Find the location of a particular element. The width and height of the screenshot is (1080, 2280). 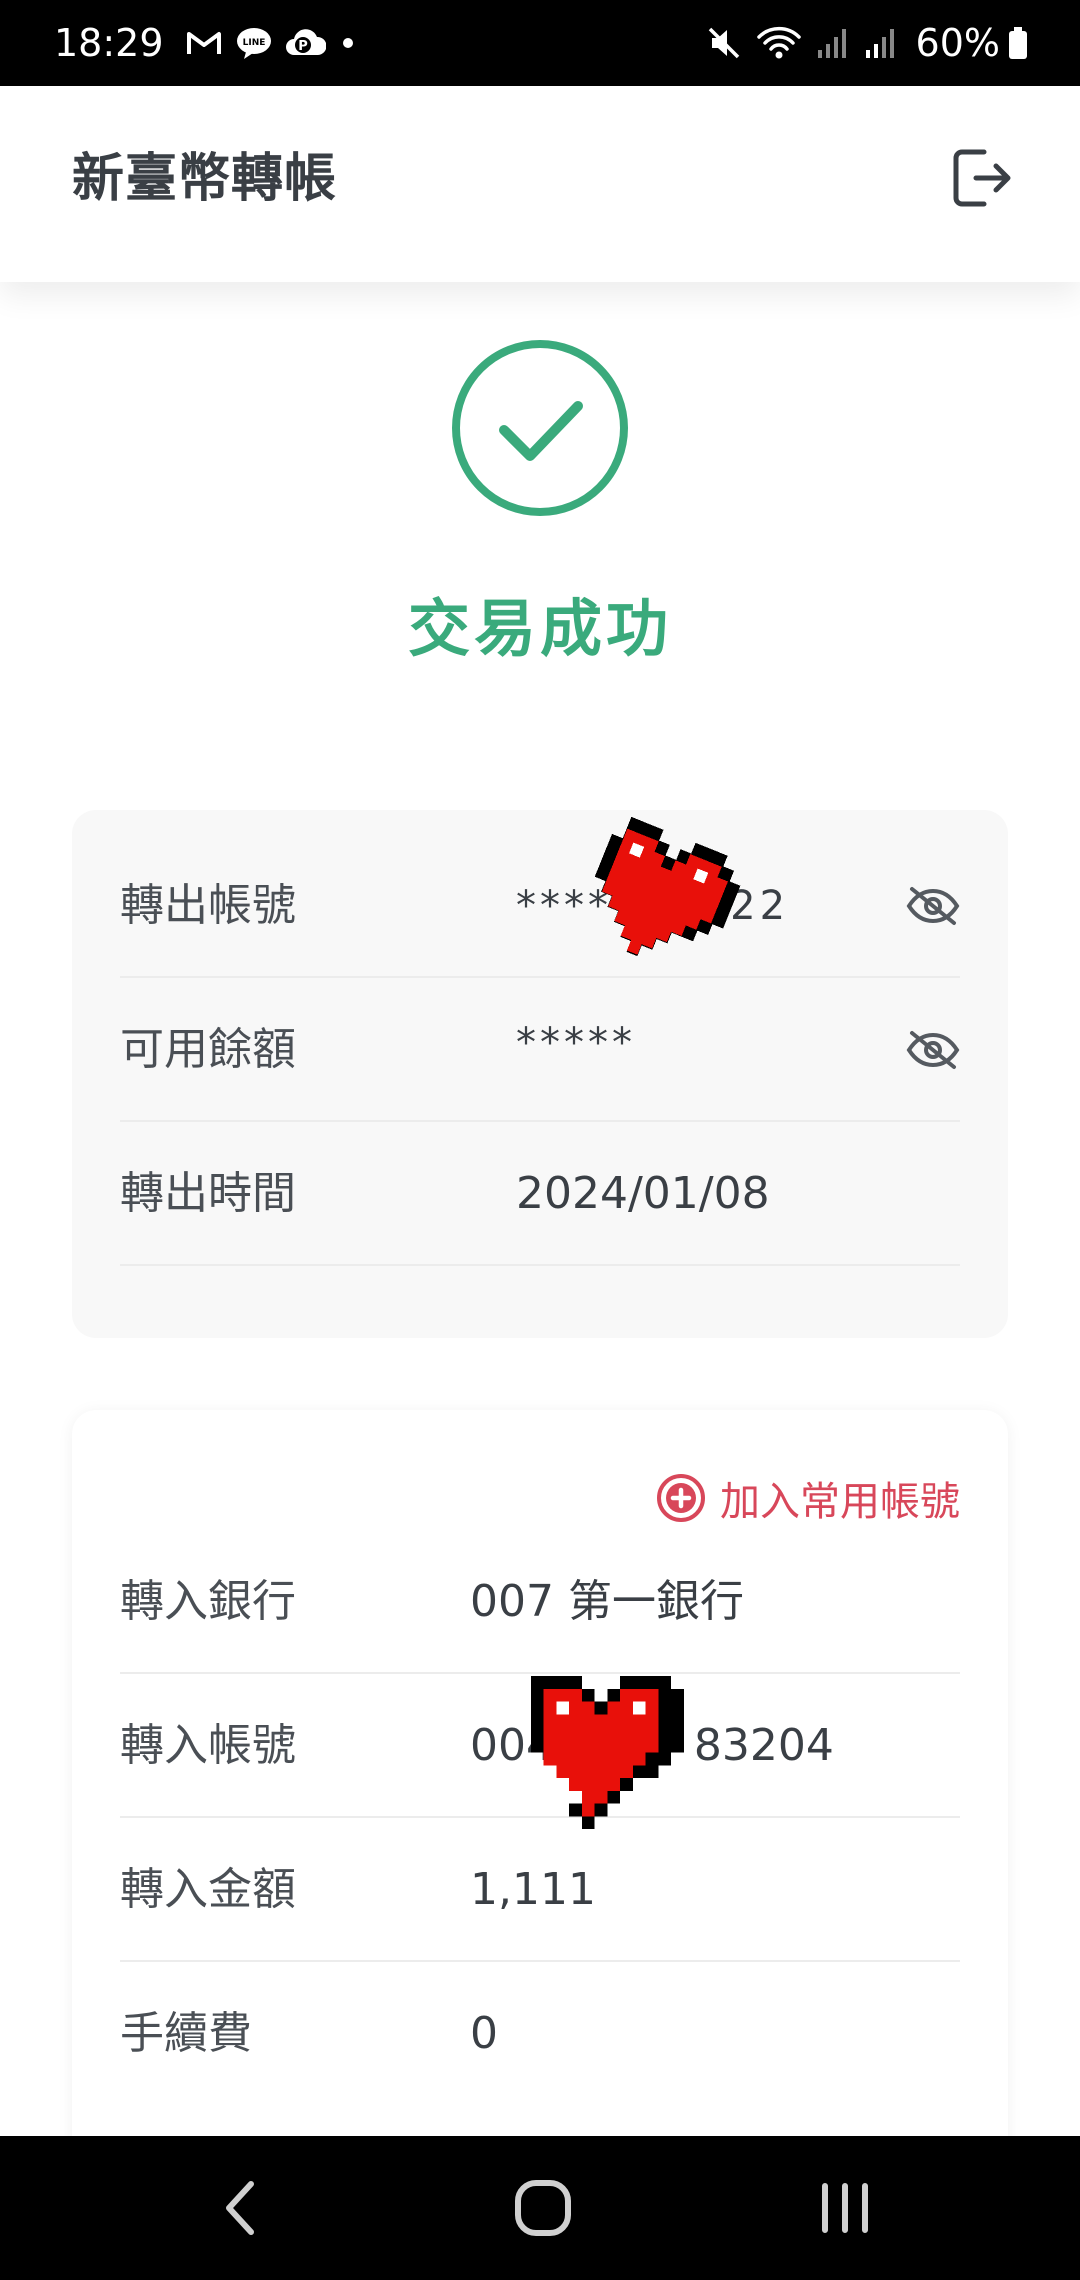

svg-text: P is located at coordinates (303, 46).